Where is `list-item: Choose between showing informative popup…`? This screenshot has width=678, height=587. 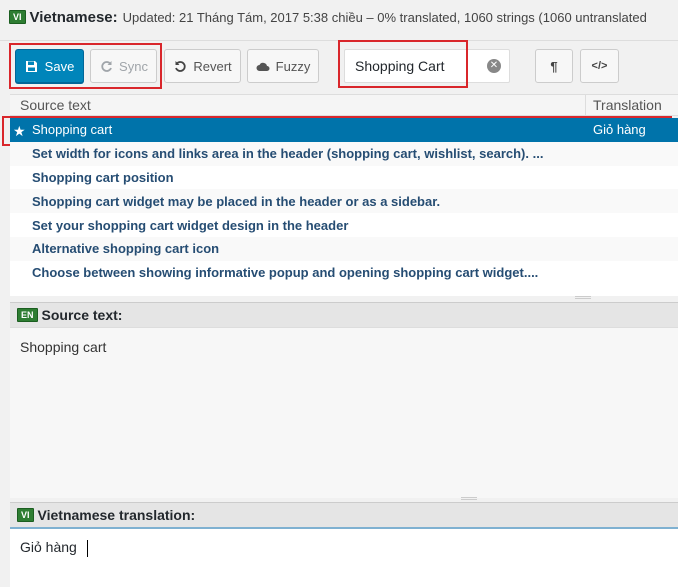
list-item: Choose between showing informative popup… is located at coordinates (344, 273).